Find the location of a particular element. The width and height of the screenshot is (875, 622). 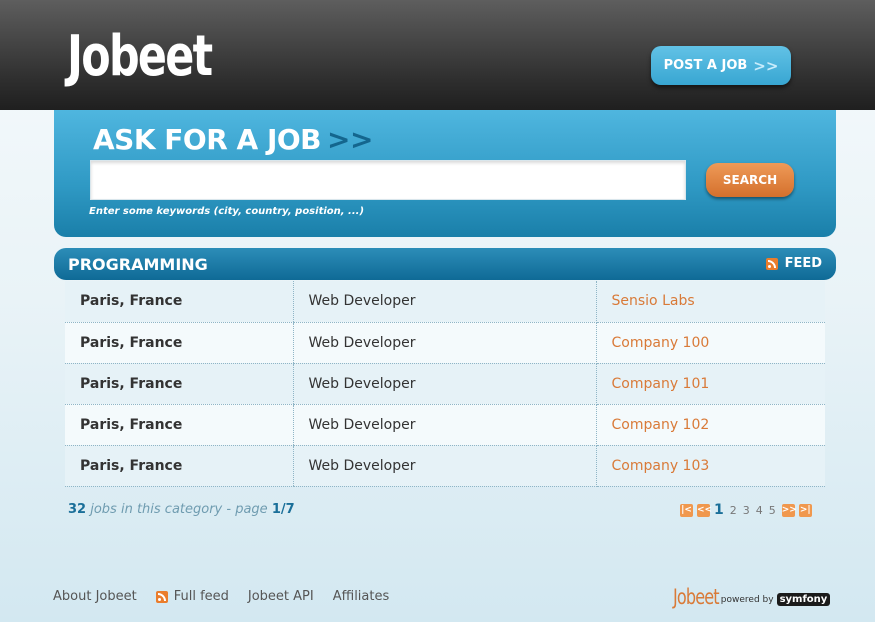

table-row: Paris, France Web Developer Company 100 is located at coordinates (445, 343).